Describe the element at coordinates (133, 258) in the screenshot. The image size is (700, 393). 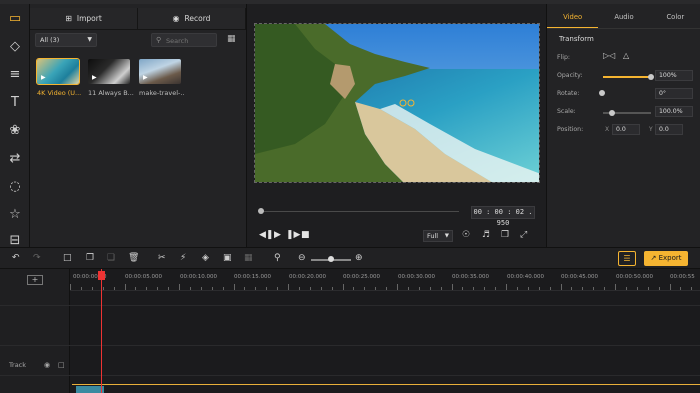
I see `delete-icon: 🗑` at that location.